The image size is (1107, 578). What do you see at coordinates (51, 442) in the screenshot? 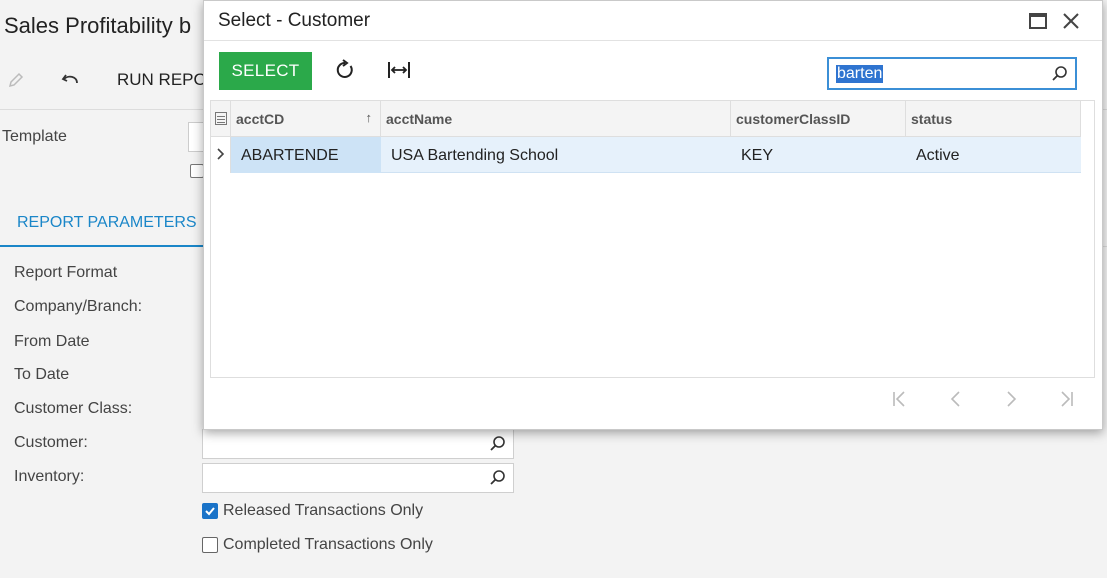
I see `customer-label: Customer:` at bounding box center [51, 442].